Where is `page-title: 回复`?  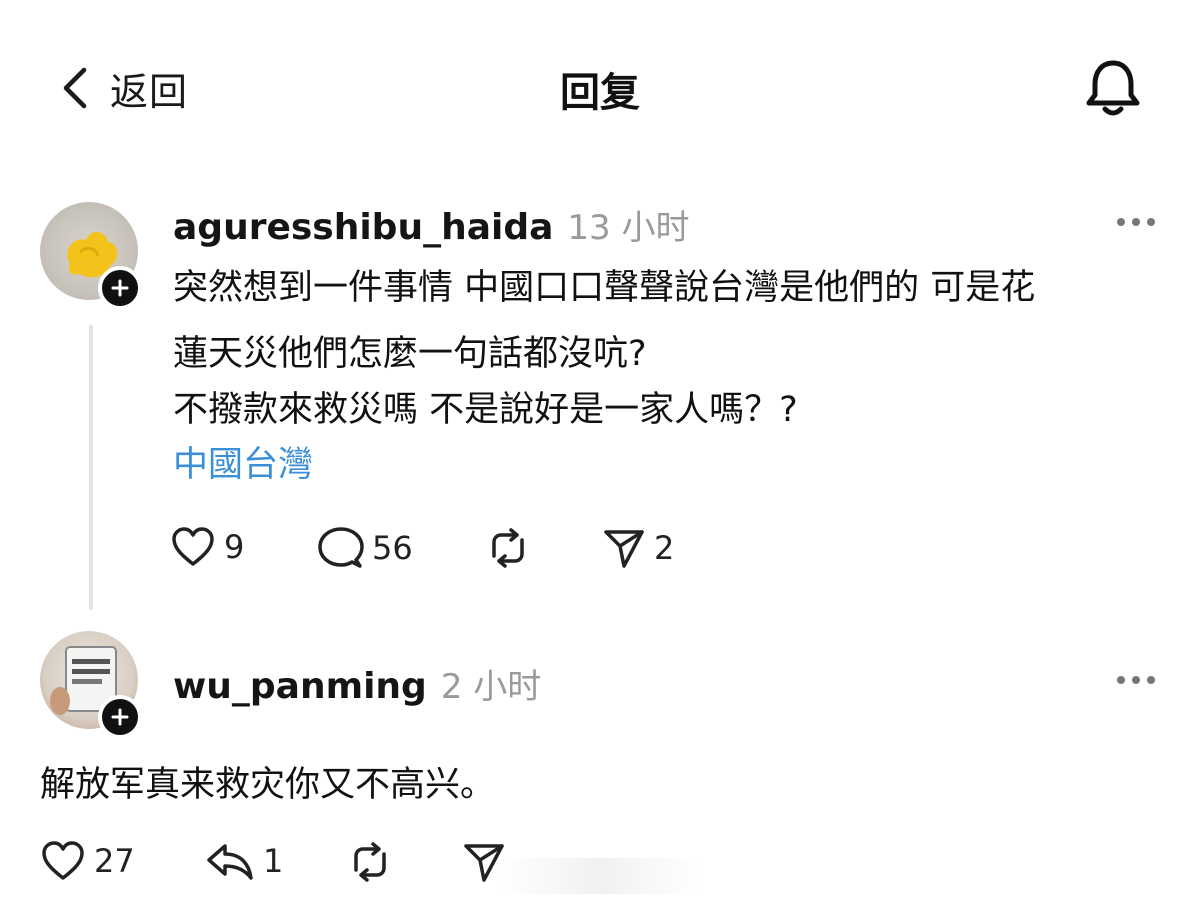 page-title: 回复 is located at coordinates (600, 93).